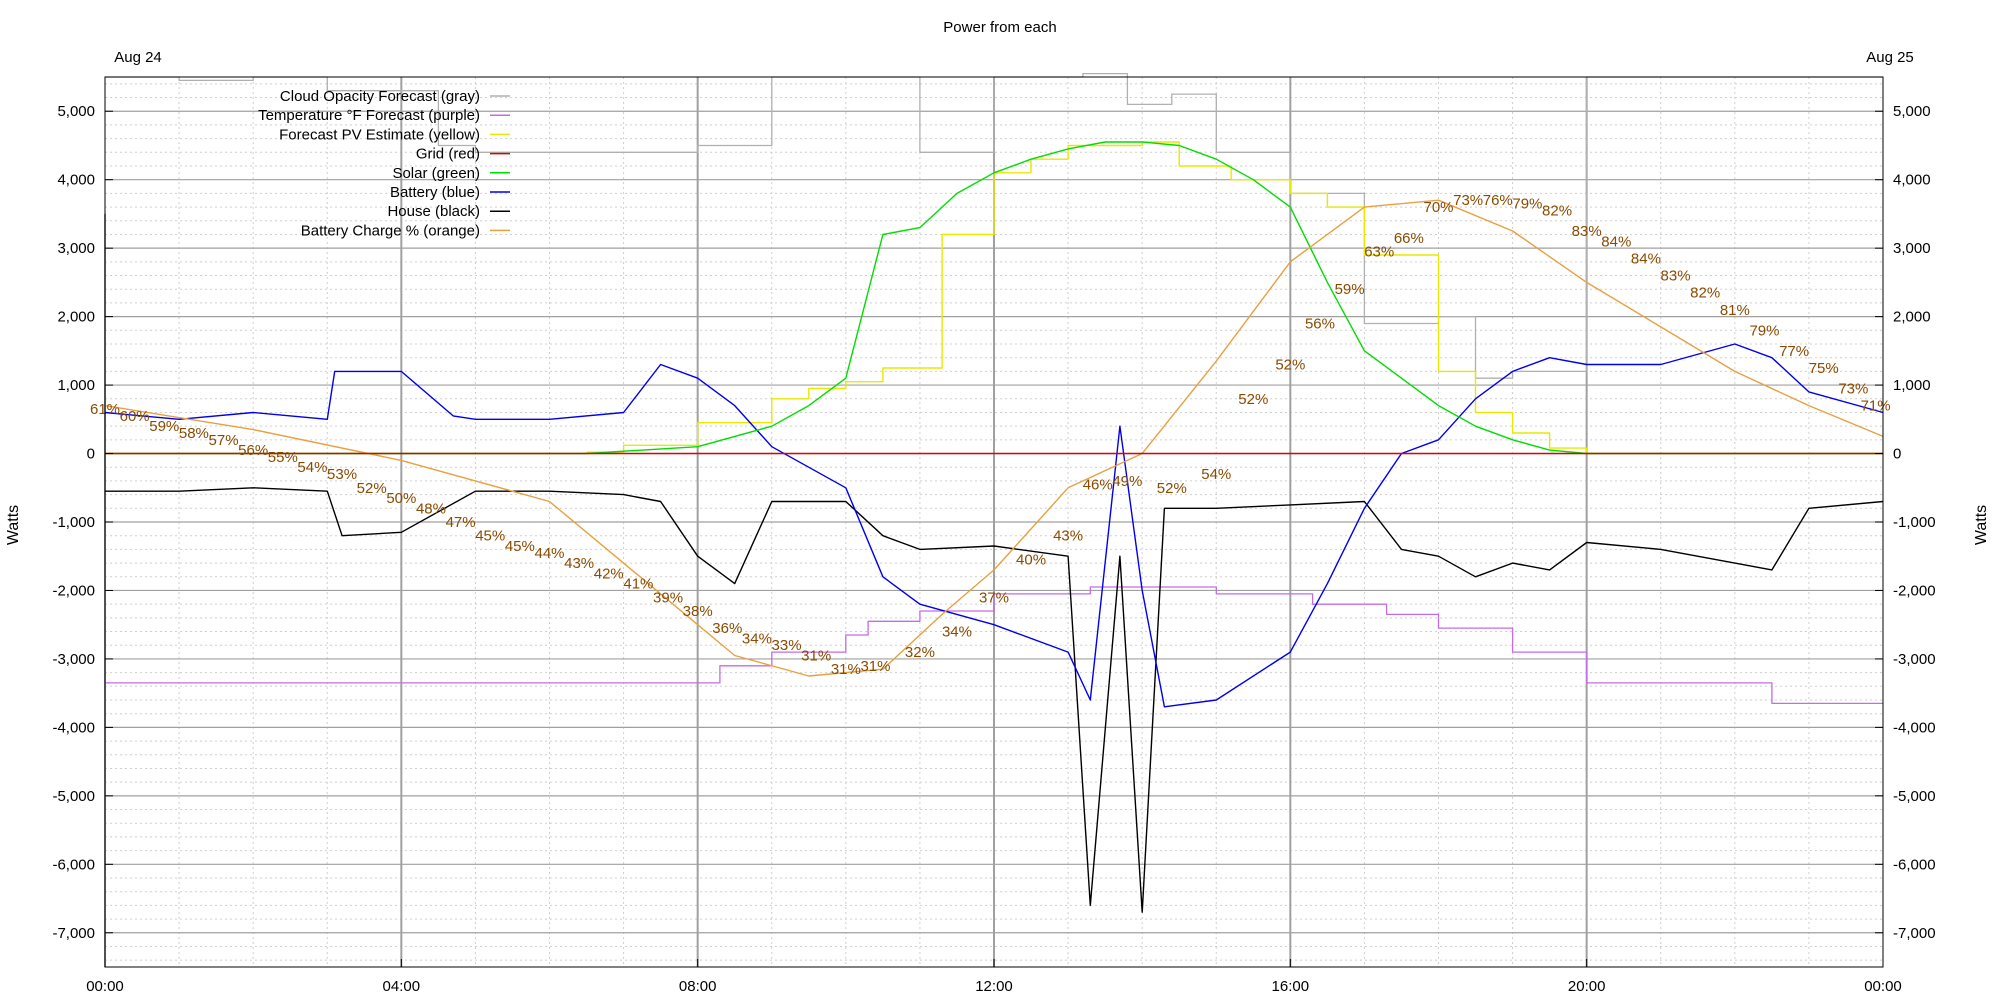  Describe the element at coordinates (609, 573) in the screenshot. I see `battery-charge-label: 42%` at that location.